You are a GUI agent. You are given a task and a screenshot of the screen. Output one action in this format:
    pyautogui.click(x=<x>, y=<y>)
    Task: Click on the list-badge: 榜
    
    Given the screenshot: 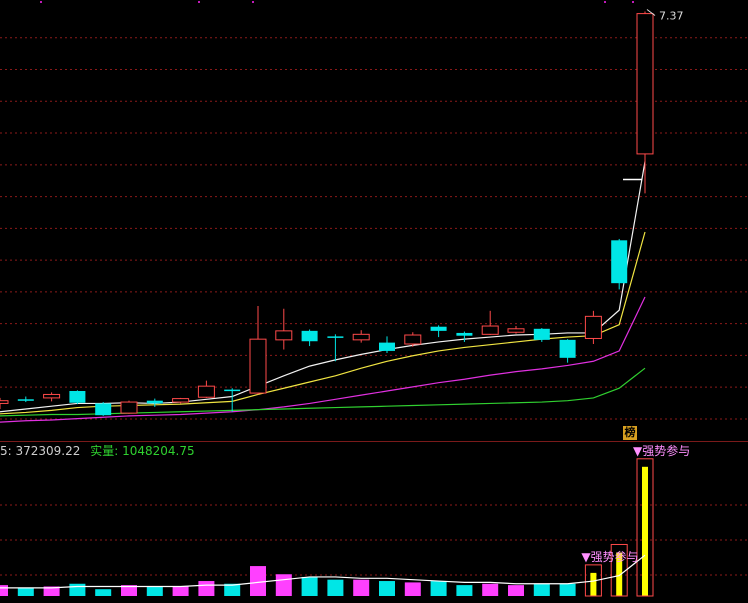 What is the action you would take?
    pyautogui.click(x=630, y=433)
    